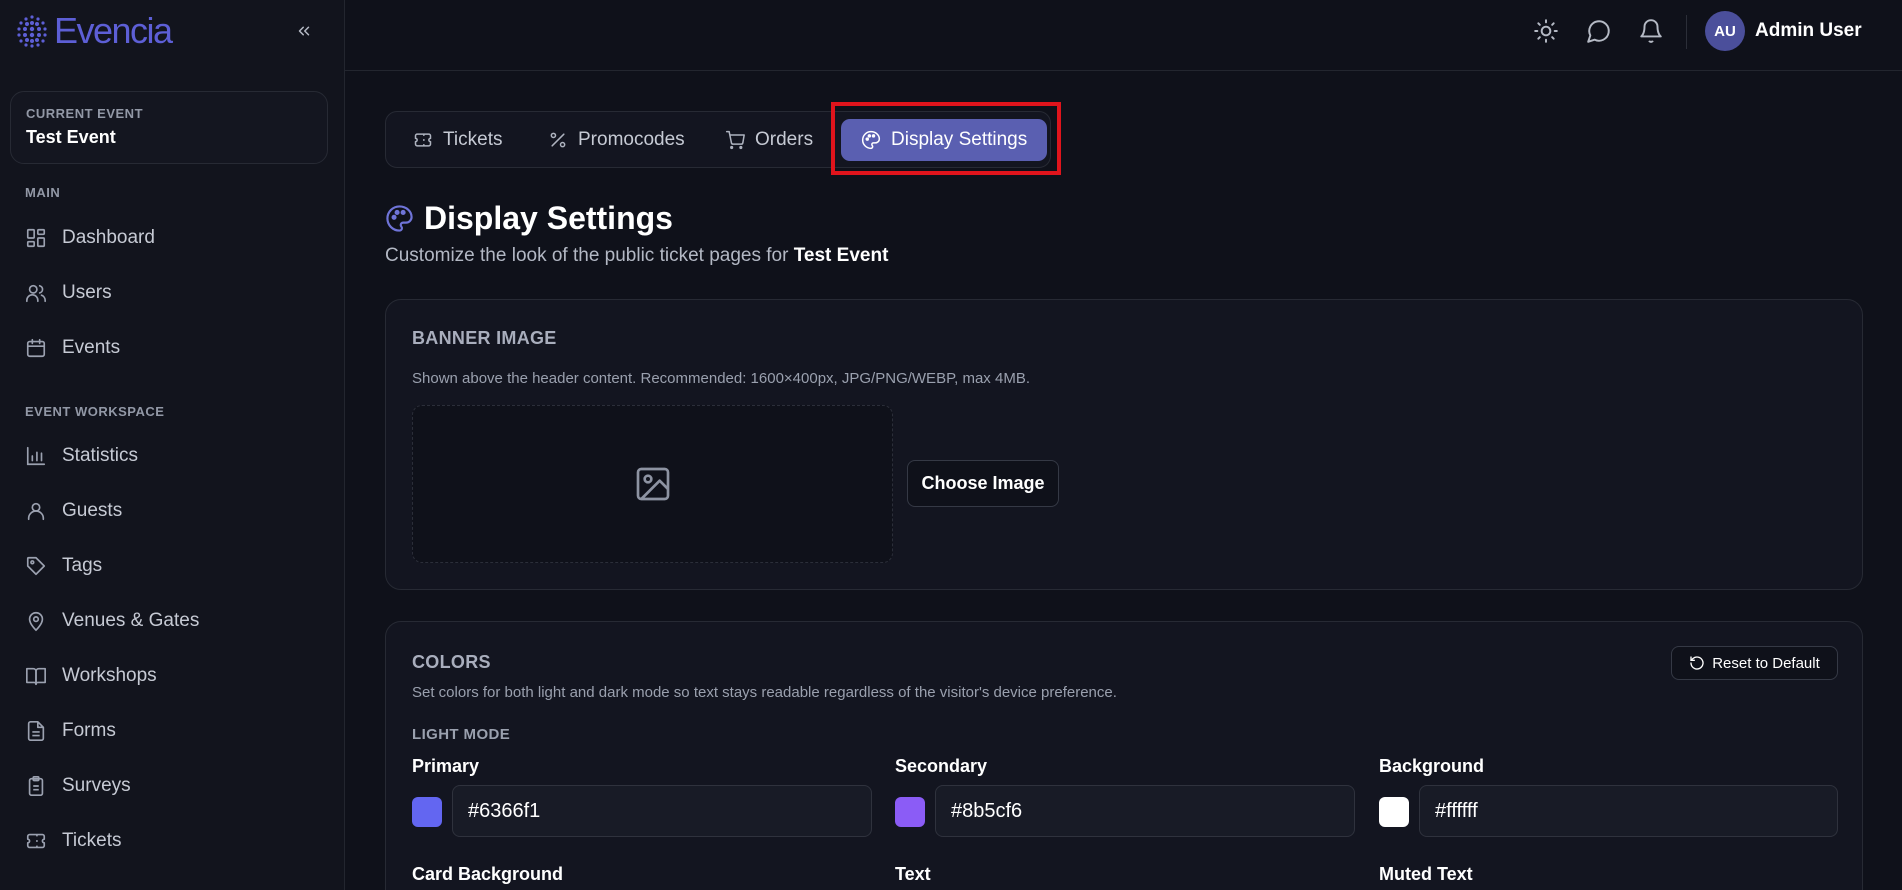  I want to click on muted-text-color-label: Muted Text, so click(1426, 874).